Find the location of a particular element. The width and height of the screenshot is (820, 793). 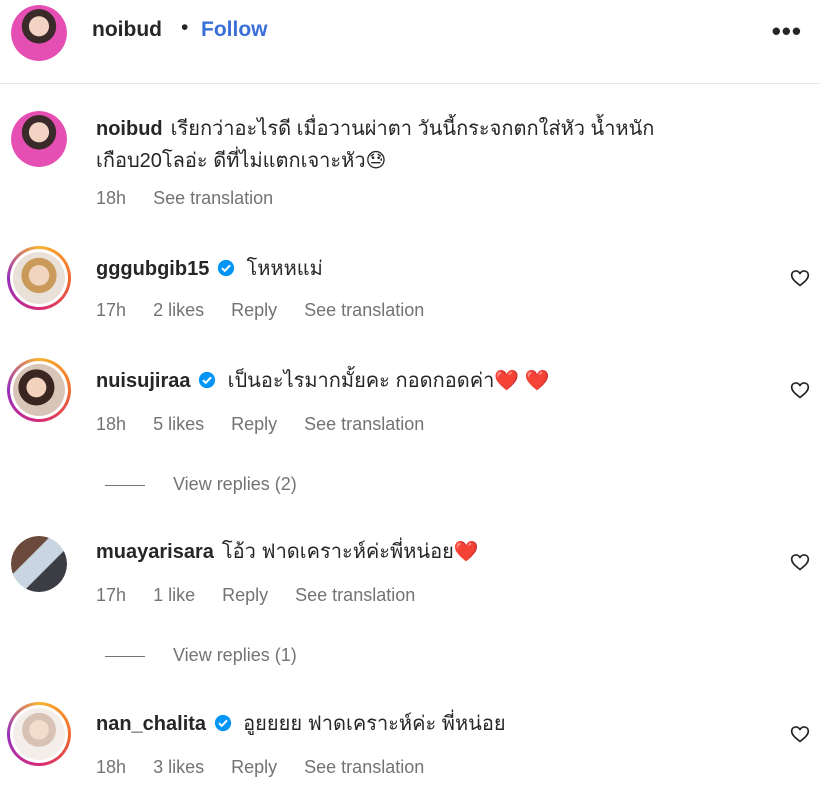

view-replies-button: View replies (1) is located at coordinates (201, 655).